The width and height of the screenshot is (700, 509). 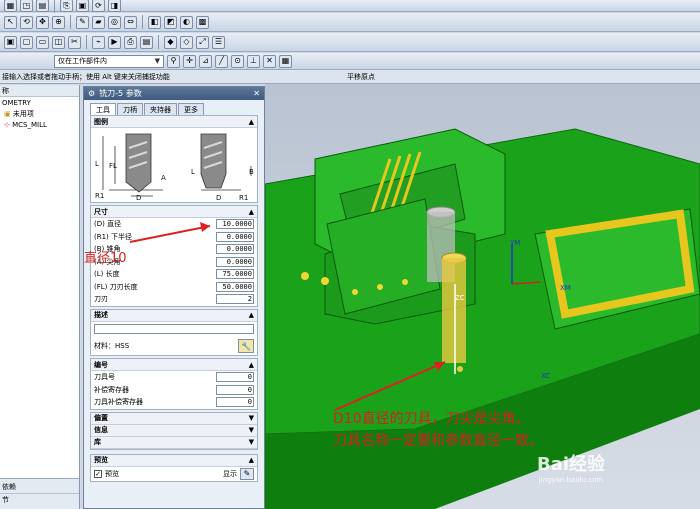 What do you see at coordinates (438, 441) in the screenshot?
I see `annotation-line-2: 刀具名称一定要和参数直径一致。` at bounding box center [438, 441].